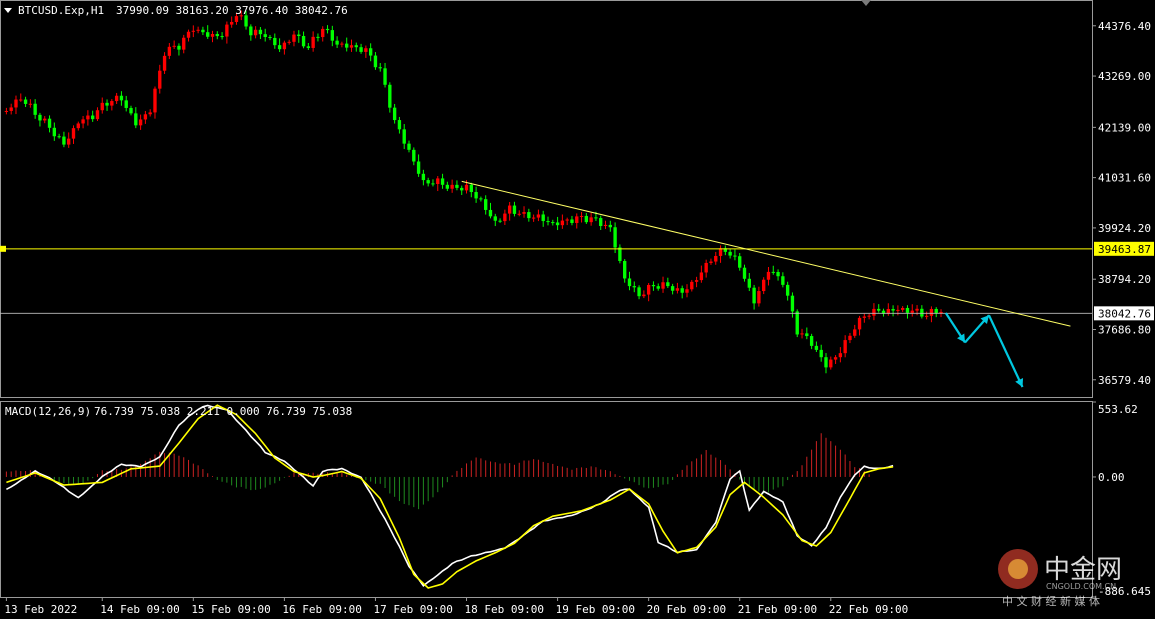  I want to click on scroll-marker-icon, so click(866, 3).